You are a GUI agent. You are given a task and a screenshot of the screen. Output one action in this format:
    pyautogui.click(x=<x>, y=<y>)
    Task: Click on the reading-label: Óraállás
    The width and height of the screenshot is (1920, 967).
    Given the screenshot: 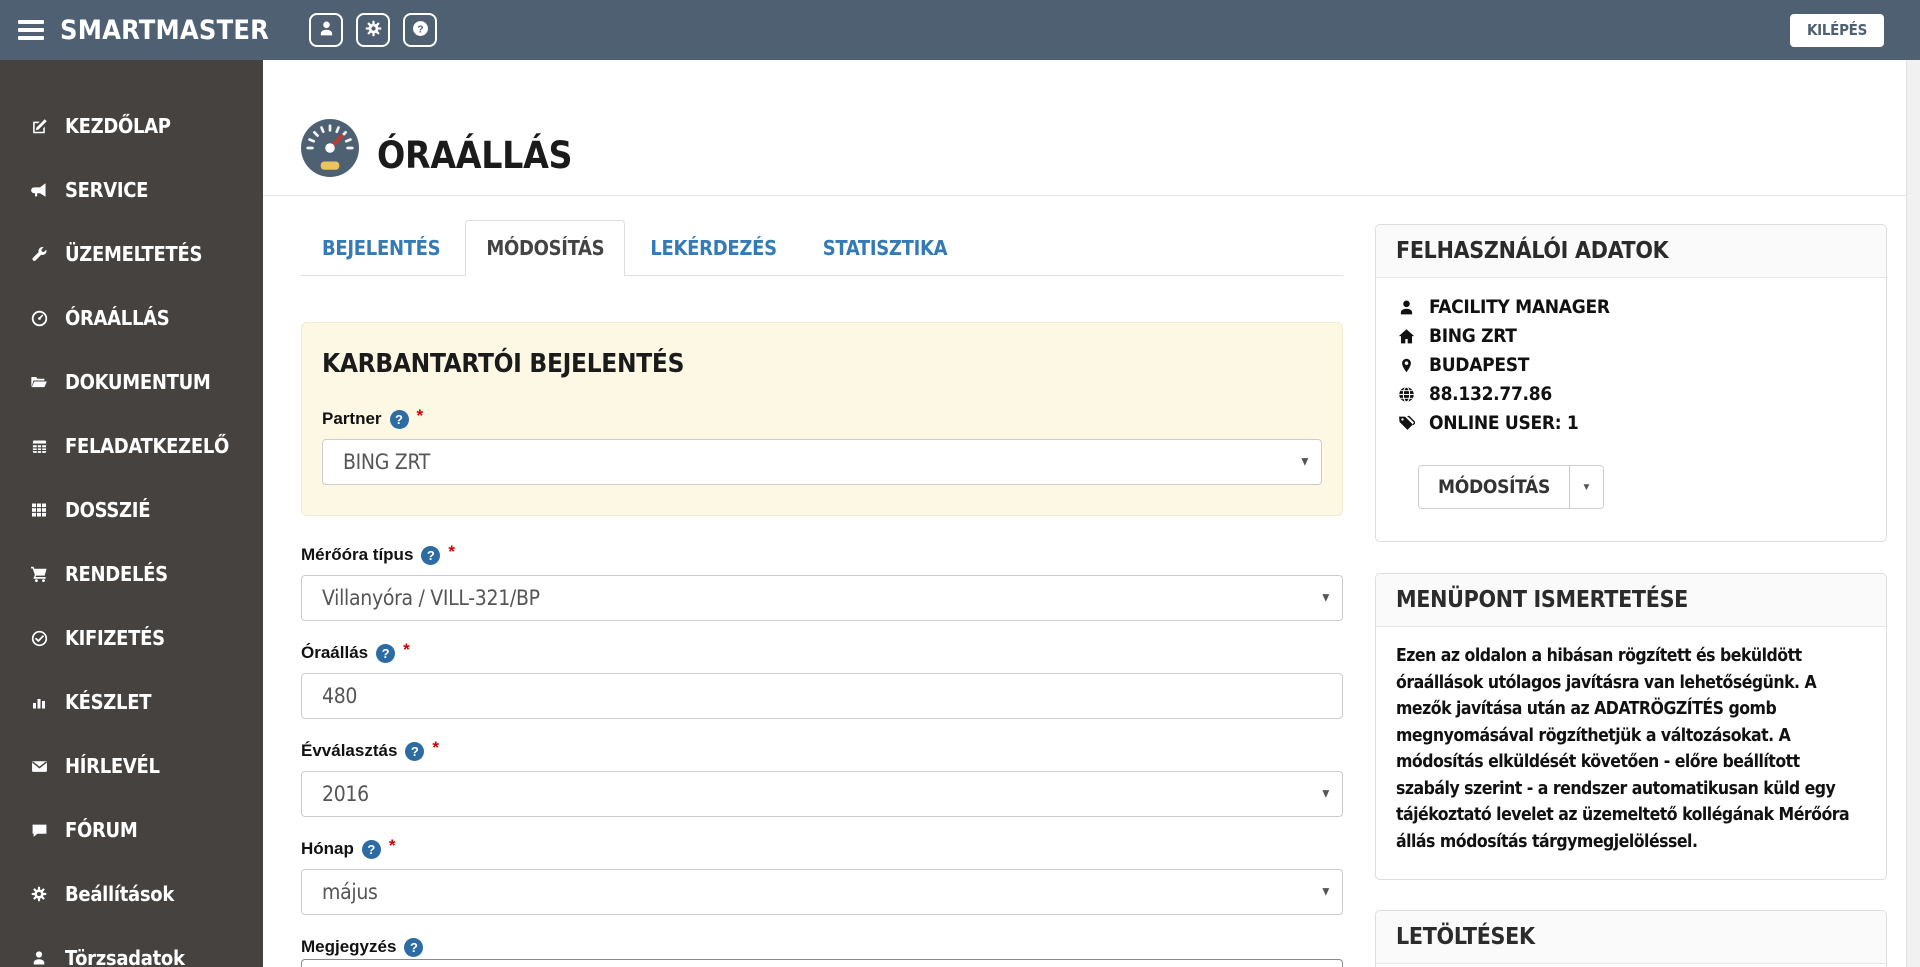 What is the action you would take?
    pyautogui.click(x=335, y=652)
    